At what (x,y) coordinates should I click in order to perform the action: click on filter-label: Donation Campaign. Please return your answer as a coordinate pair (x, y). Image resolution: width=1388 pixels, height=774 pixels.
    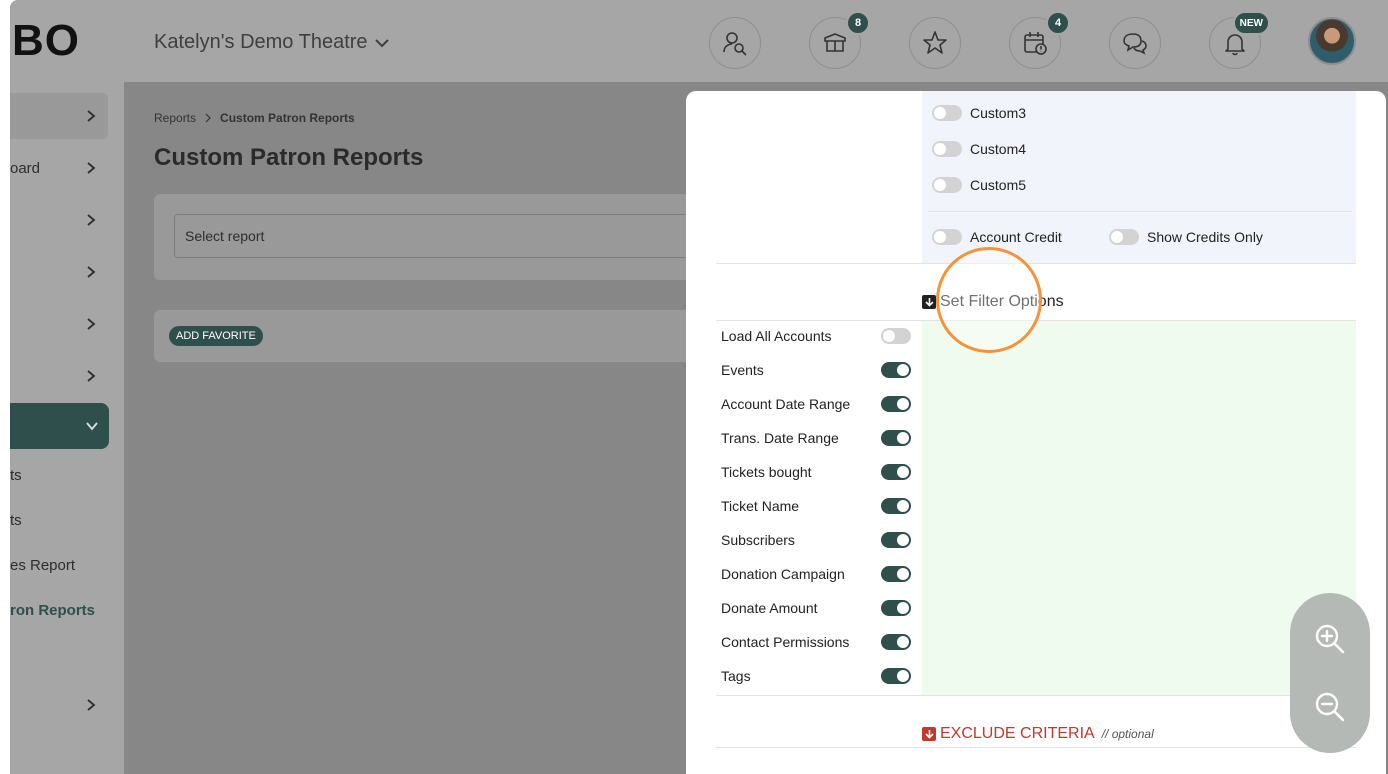
    Looking at the image, I should click on (783, 574).